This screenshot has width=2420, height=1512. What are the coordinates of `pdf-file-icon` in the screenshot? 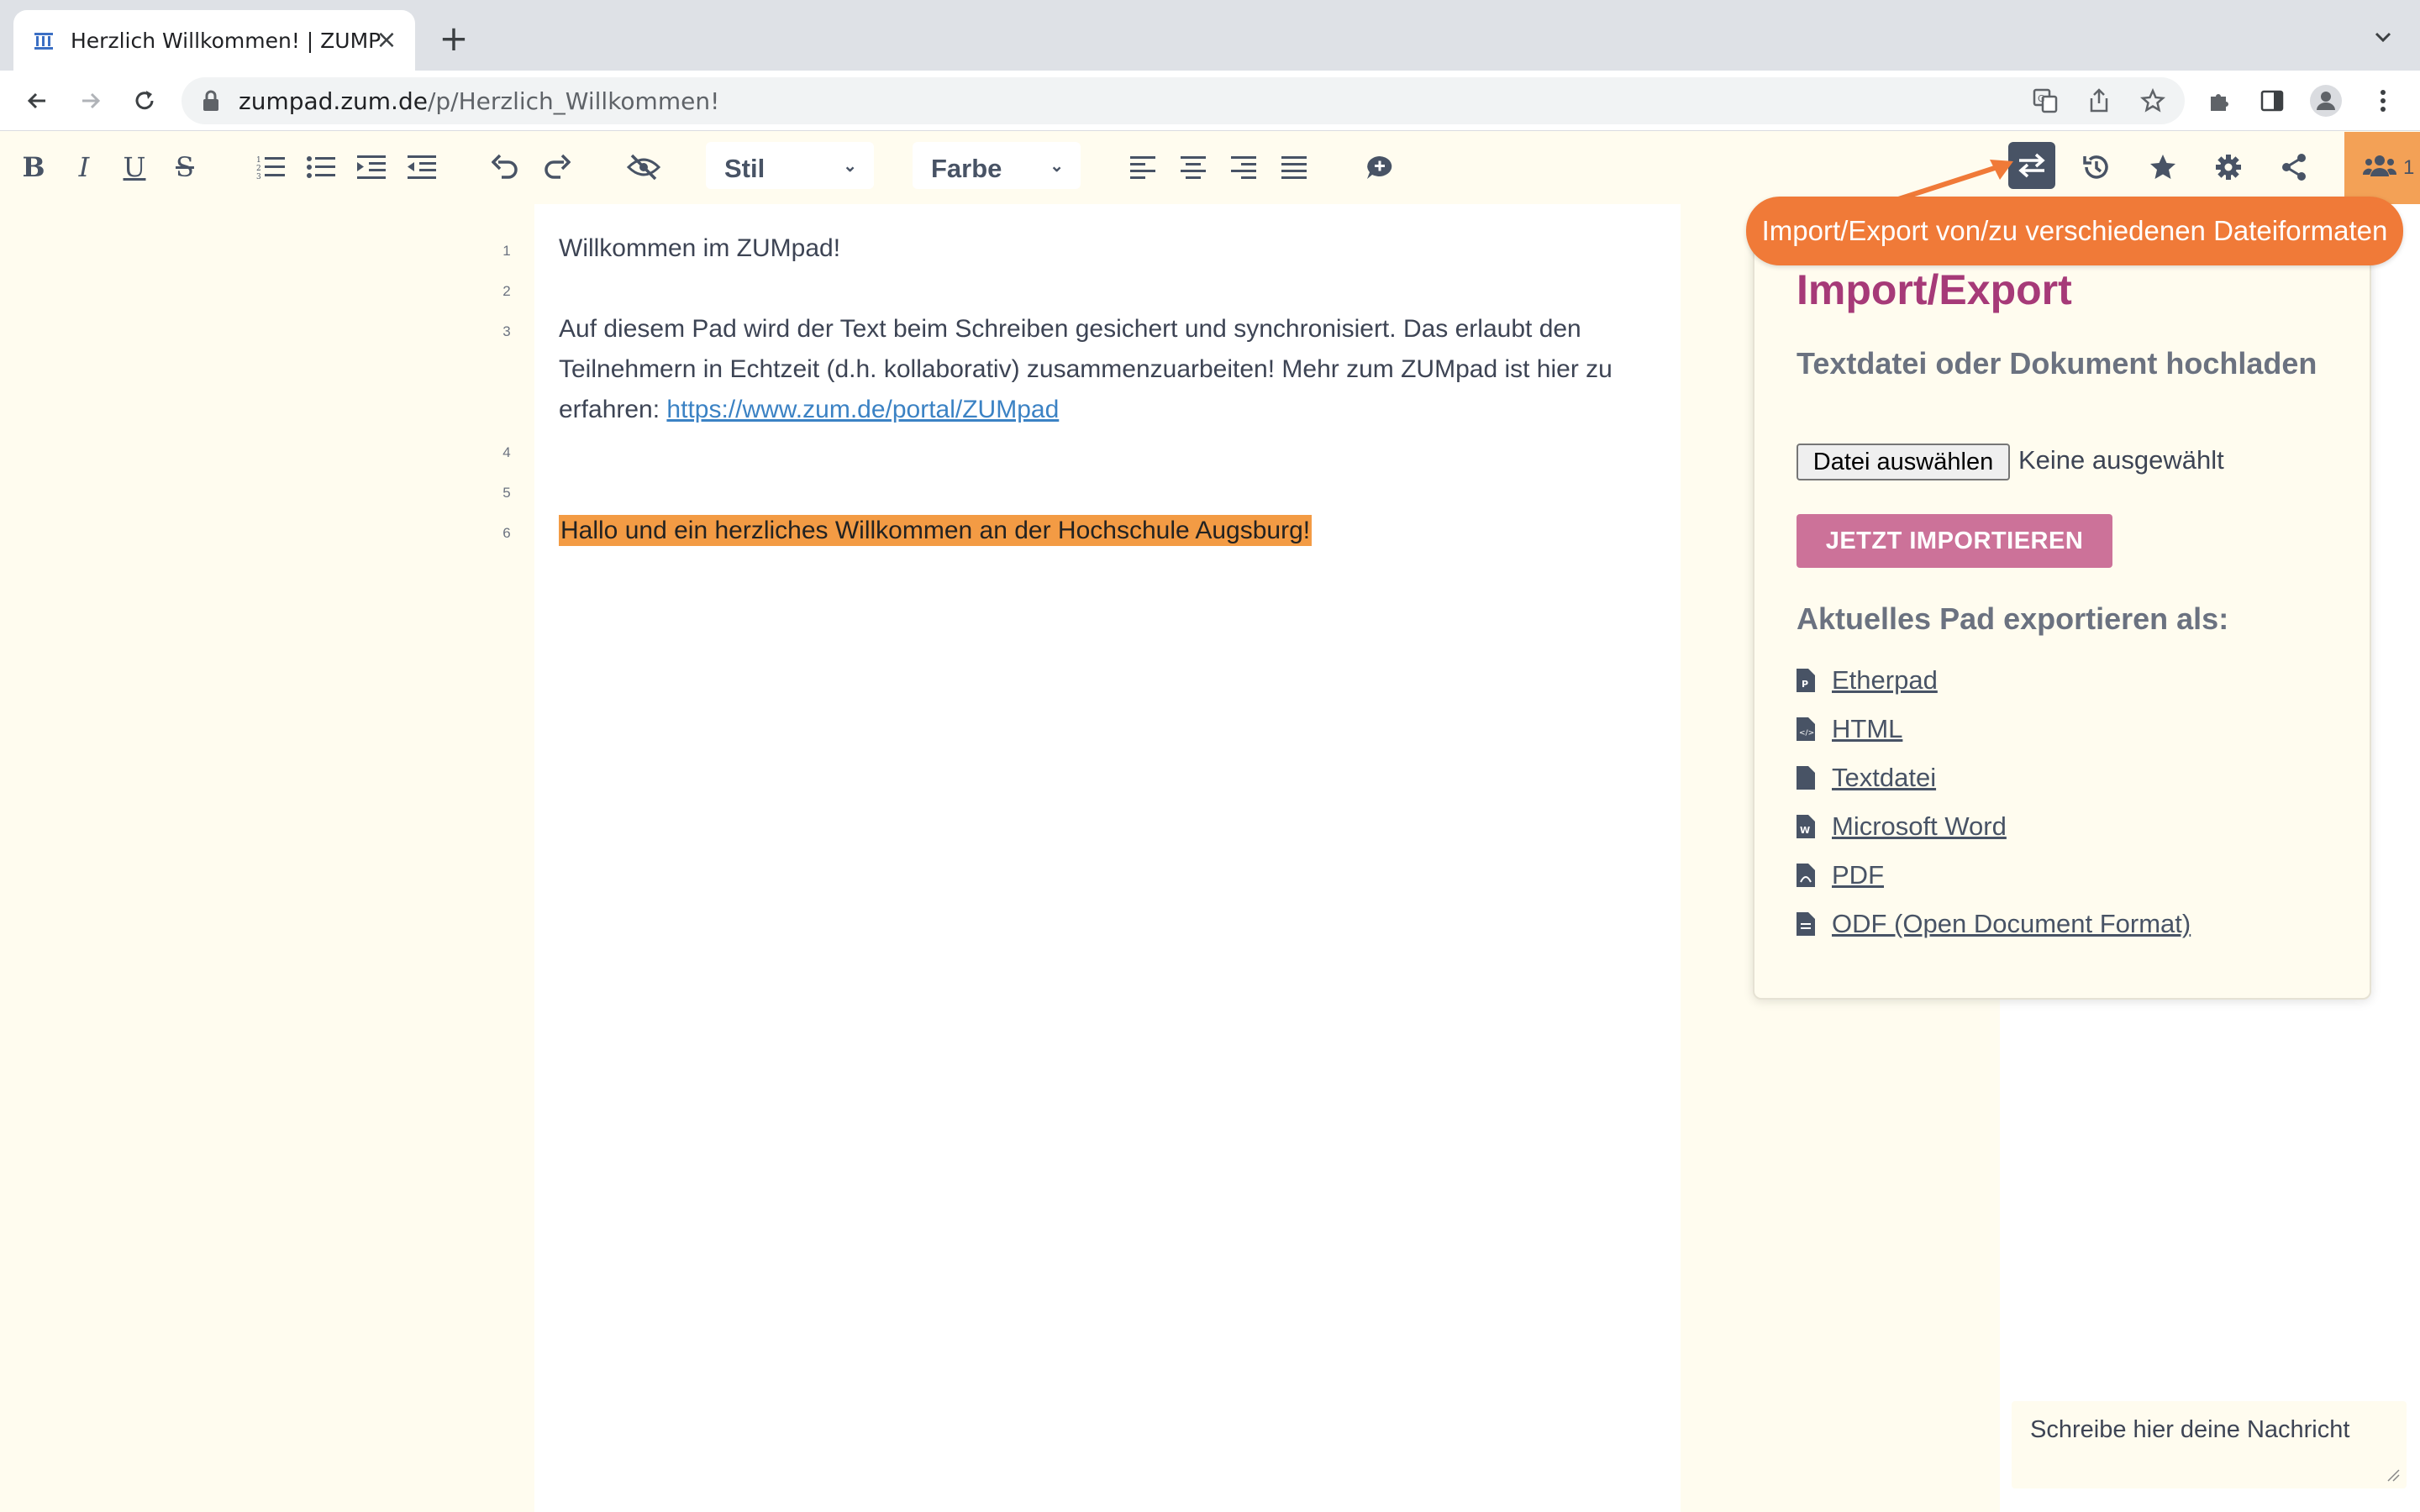 It's located at (1806, 875).